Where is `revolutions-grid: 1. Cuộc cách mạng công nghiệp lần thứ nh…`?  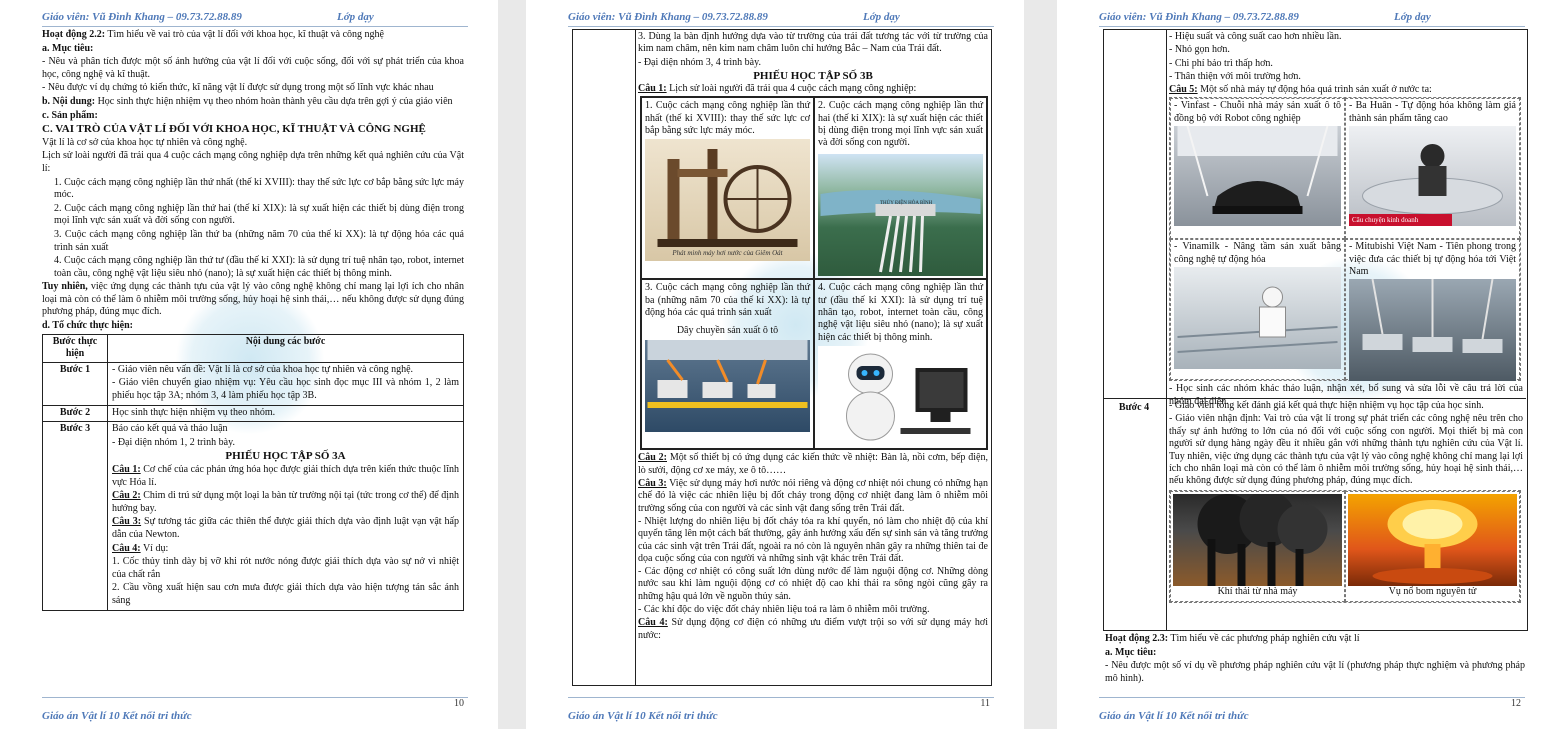 revolutions-grid: 1. Cuộc cách mạng công nghiệp lần thứ nh… is located at coordinates (814, 273).